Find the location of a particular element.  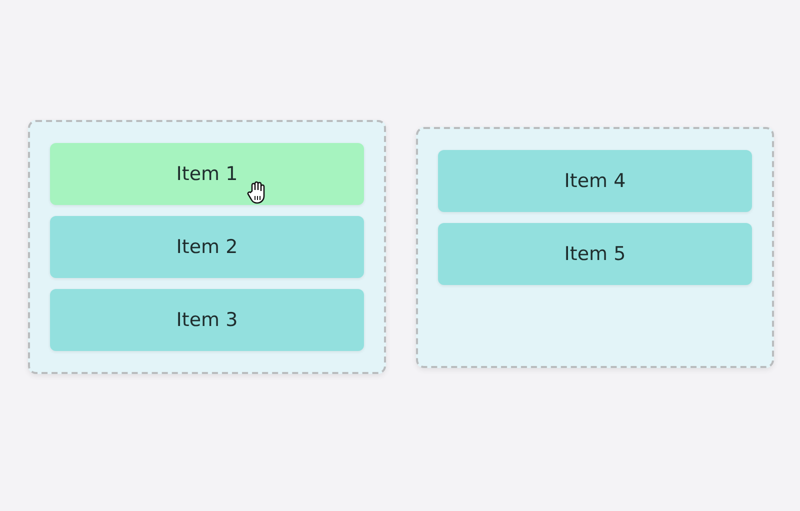

list-item: Item 5 is located at coordinates (595, 254).